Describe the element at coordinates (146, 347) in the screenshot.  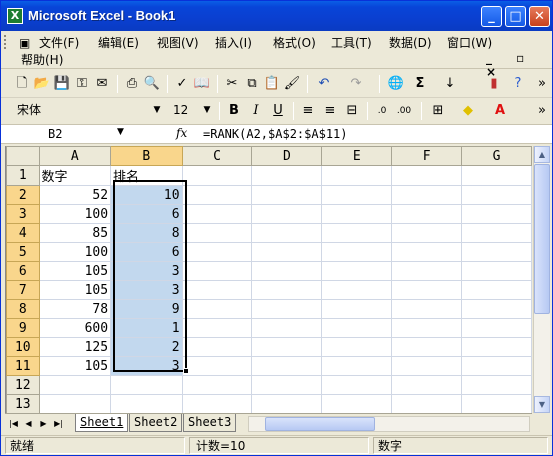
I see `cell-b: 2` at that location.